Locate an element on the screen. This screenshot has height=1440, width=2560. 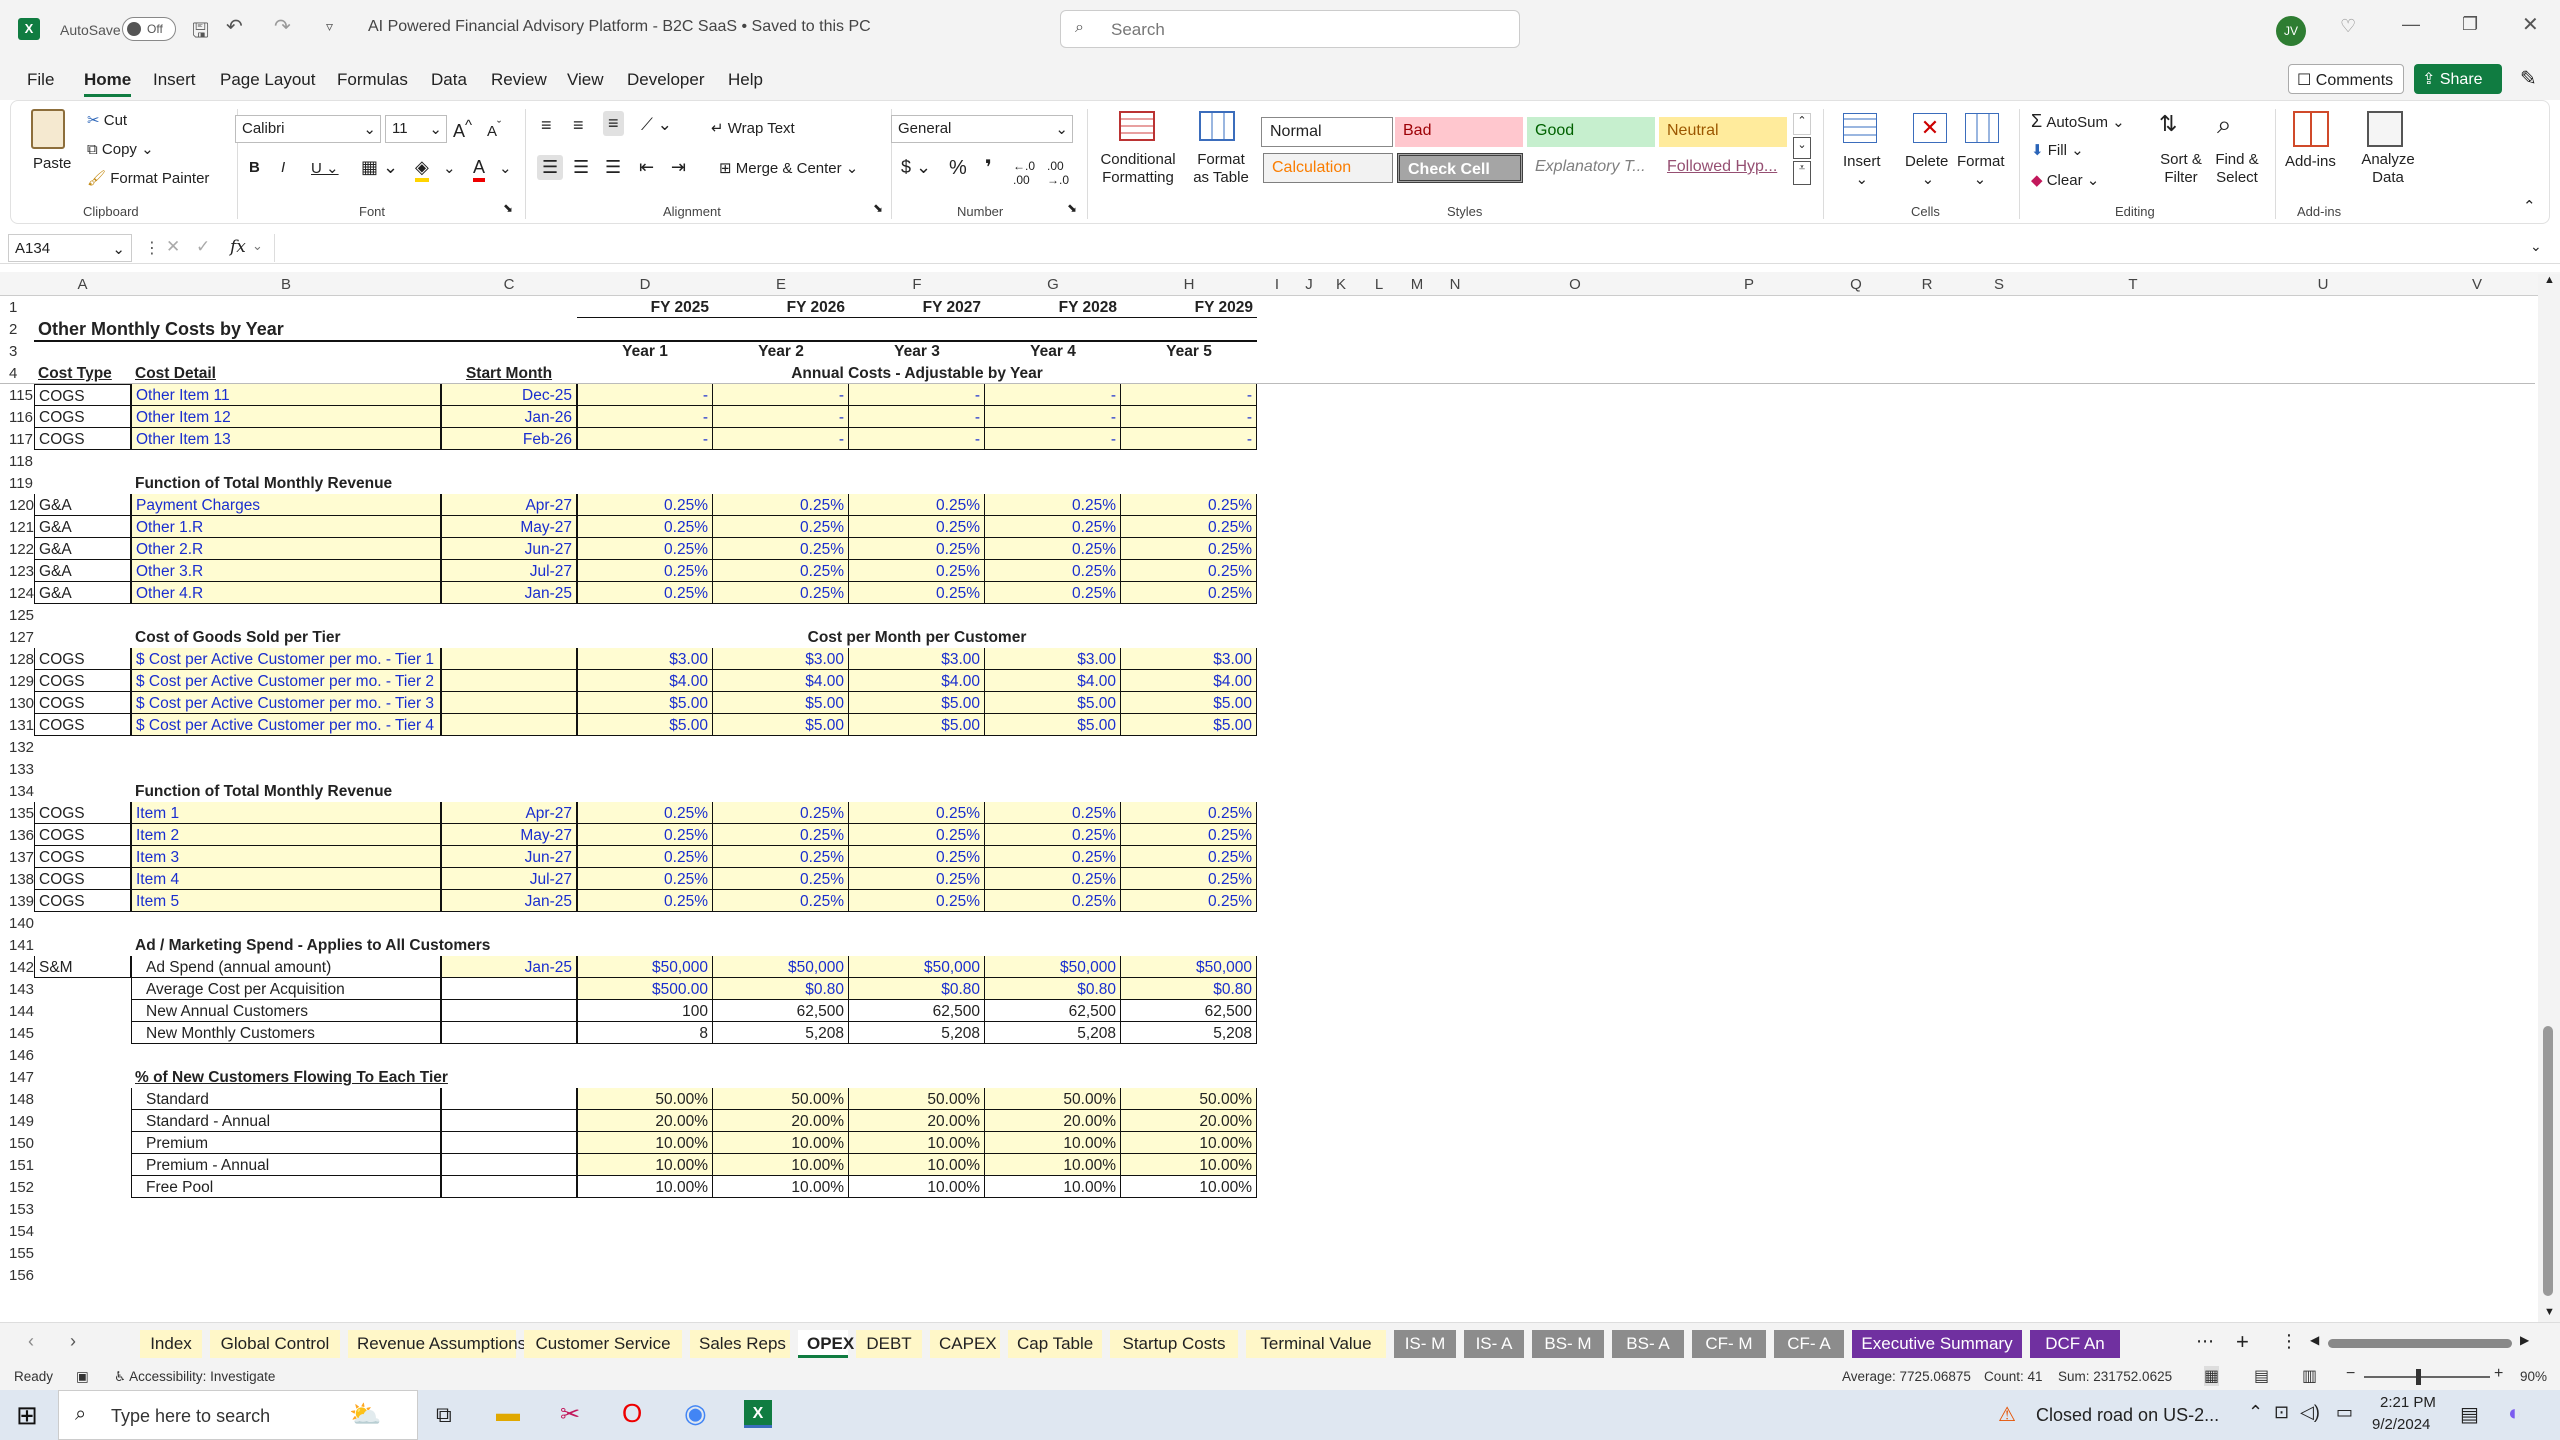
cost-detail-cell: Other 2.R is located at coordinates (286, 549).